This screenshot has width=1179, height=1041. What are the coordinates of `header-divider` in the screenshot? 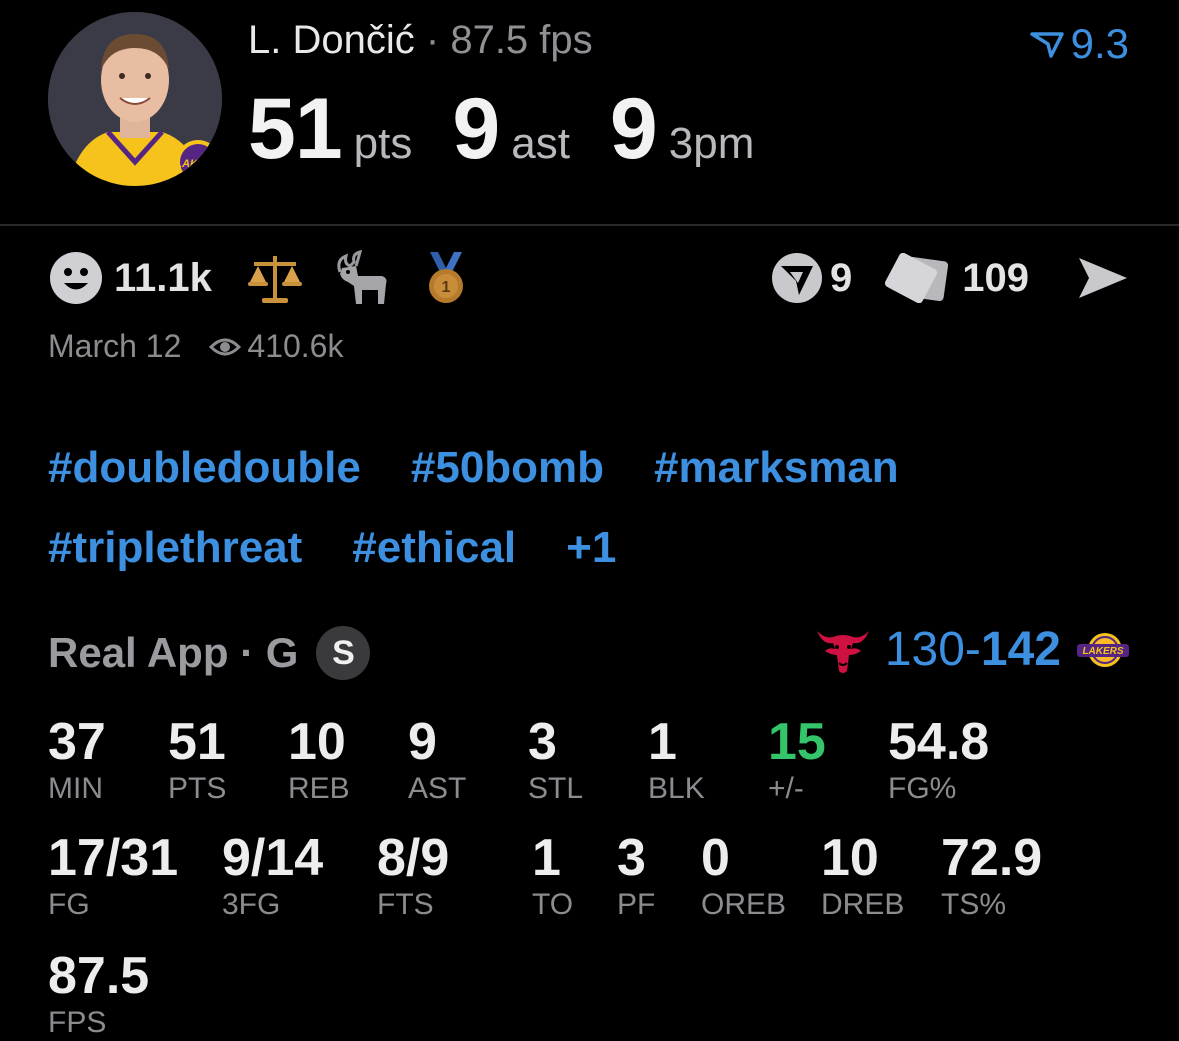 It's located at (589, 225).